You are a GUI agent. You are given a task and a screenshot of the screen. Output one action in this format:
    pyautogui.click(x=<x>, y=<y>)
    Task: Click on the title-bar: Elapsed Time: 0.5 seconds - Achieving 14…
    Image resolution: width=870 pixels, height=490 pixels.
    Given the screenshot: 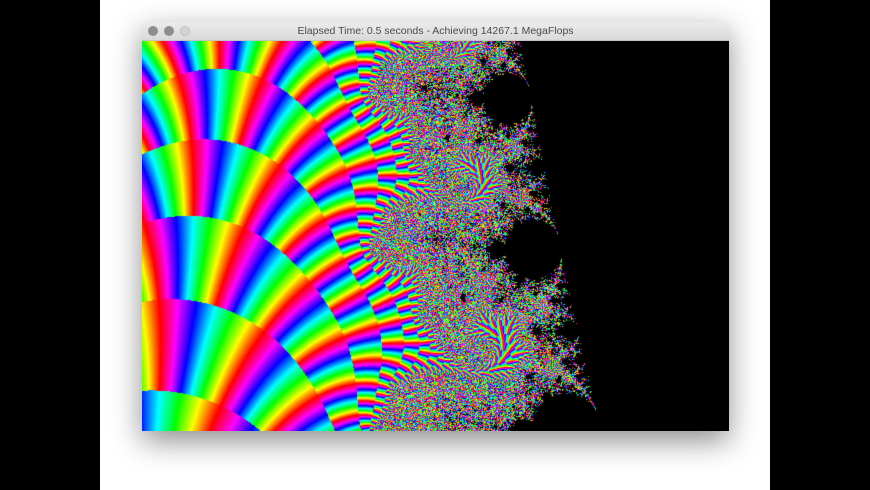 What is the action you would take?
    pyautogui.click(x=435, y=31)
    